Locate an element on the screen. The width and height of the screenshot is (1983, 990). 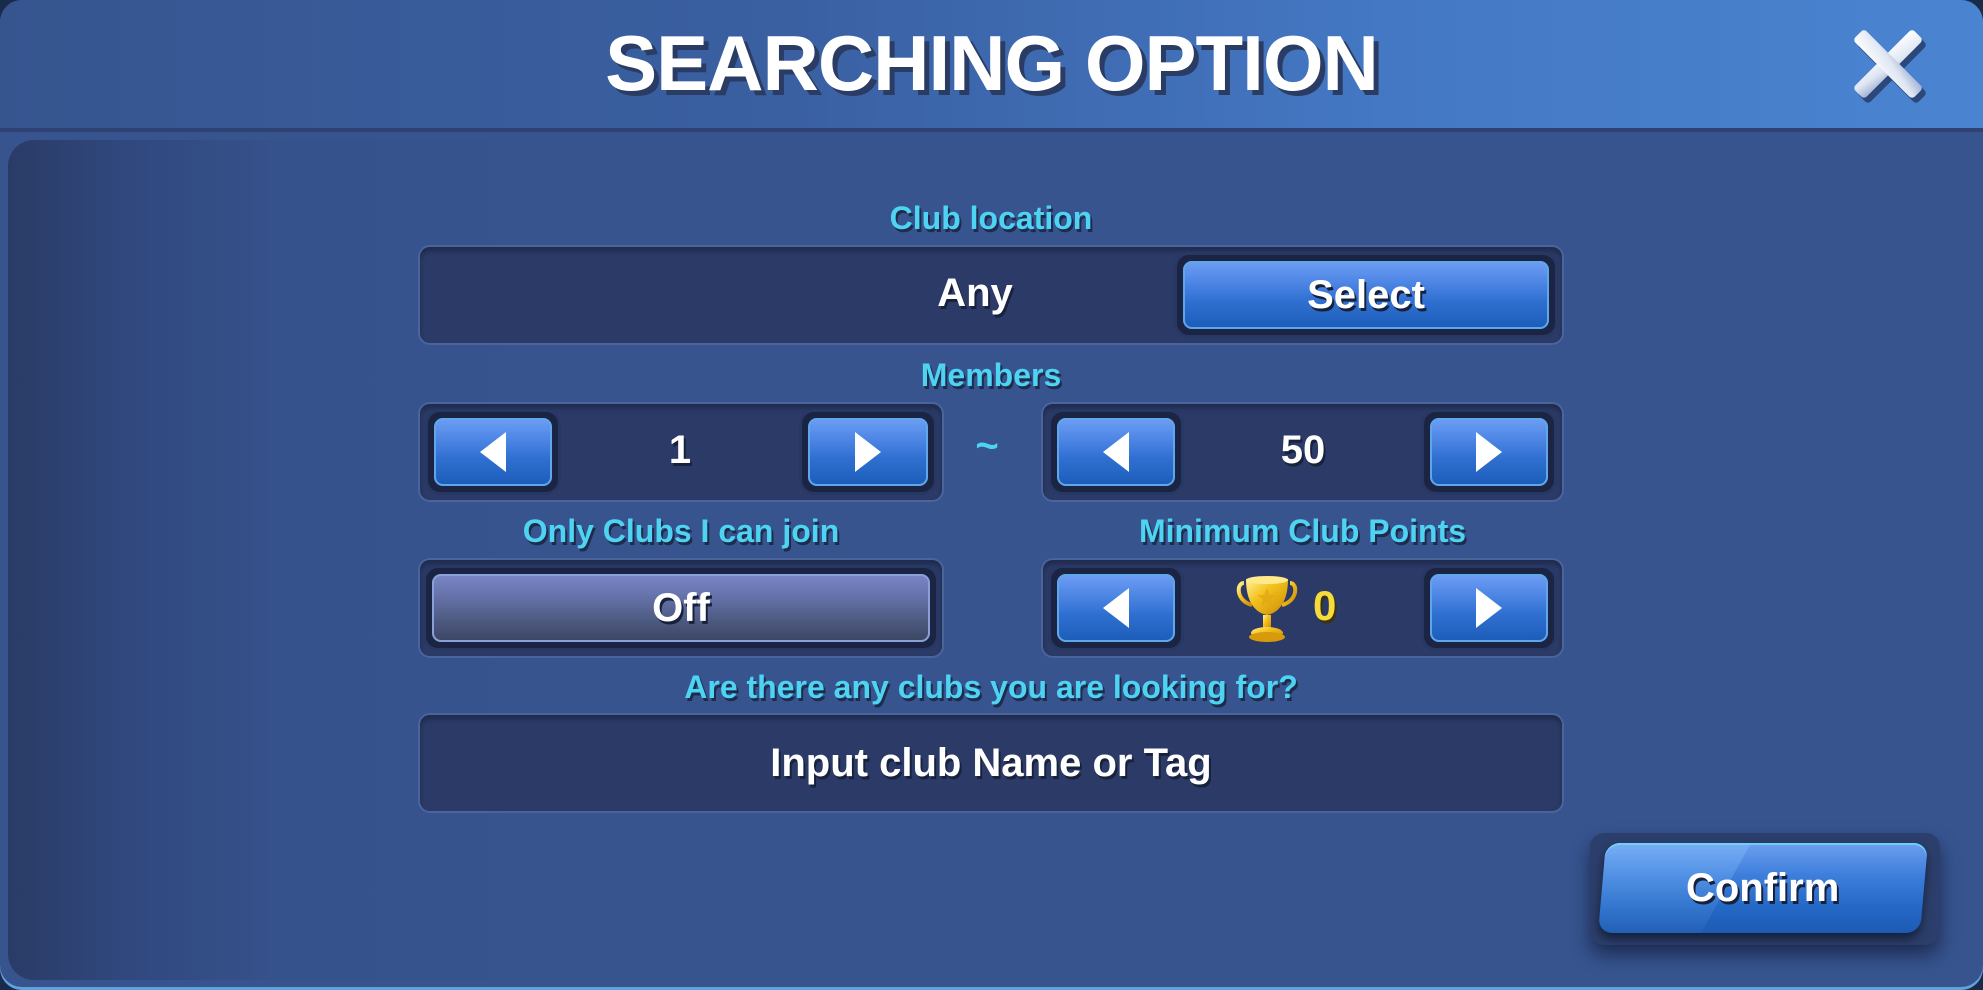
club-location-field: Any Select is located at coordinates (991, 295).